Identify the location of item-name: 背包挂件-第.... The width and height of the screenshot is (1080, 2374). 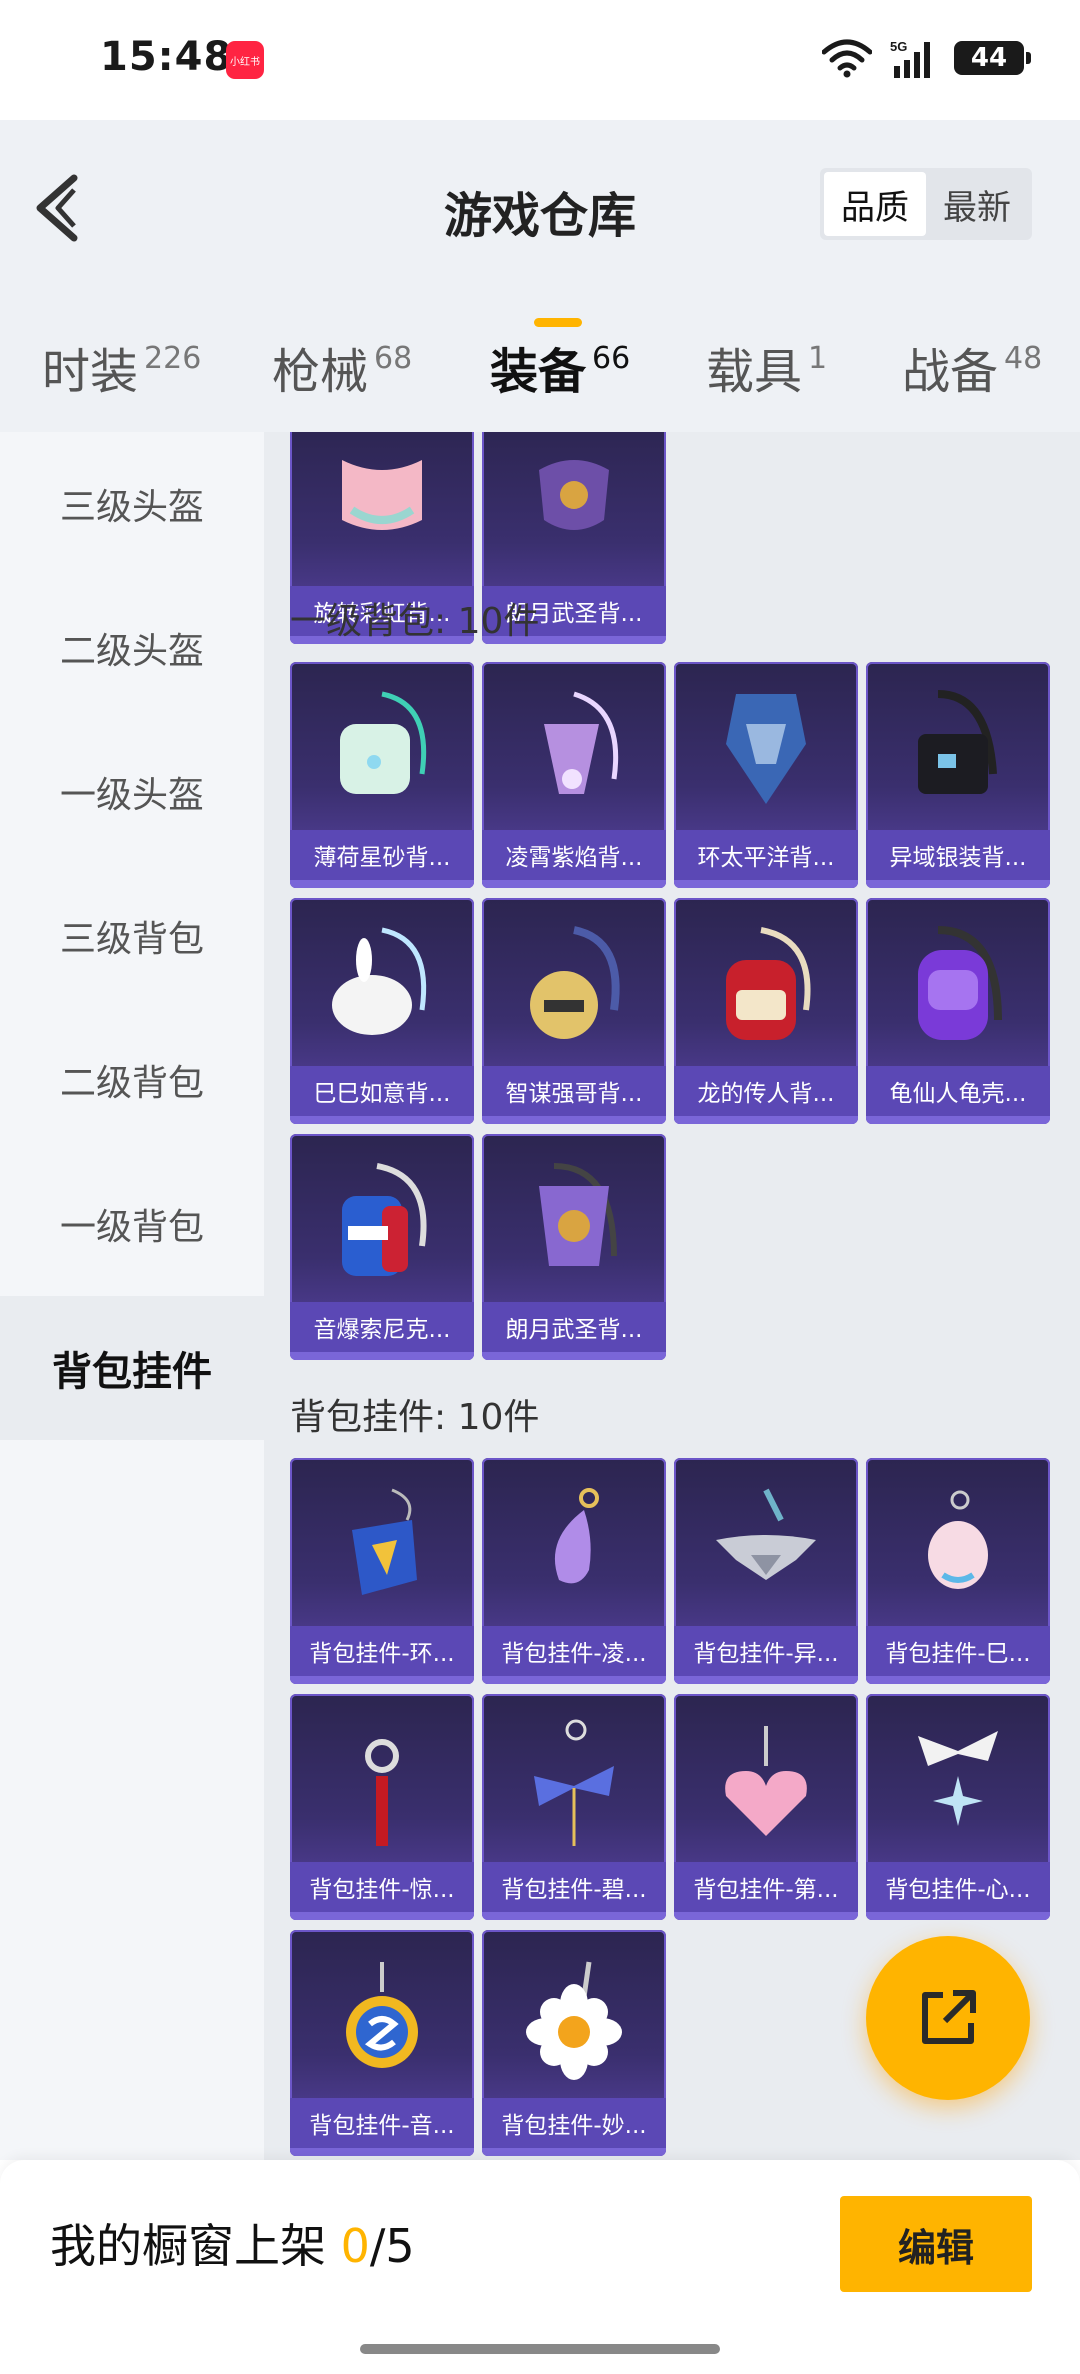
(766, 1887).